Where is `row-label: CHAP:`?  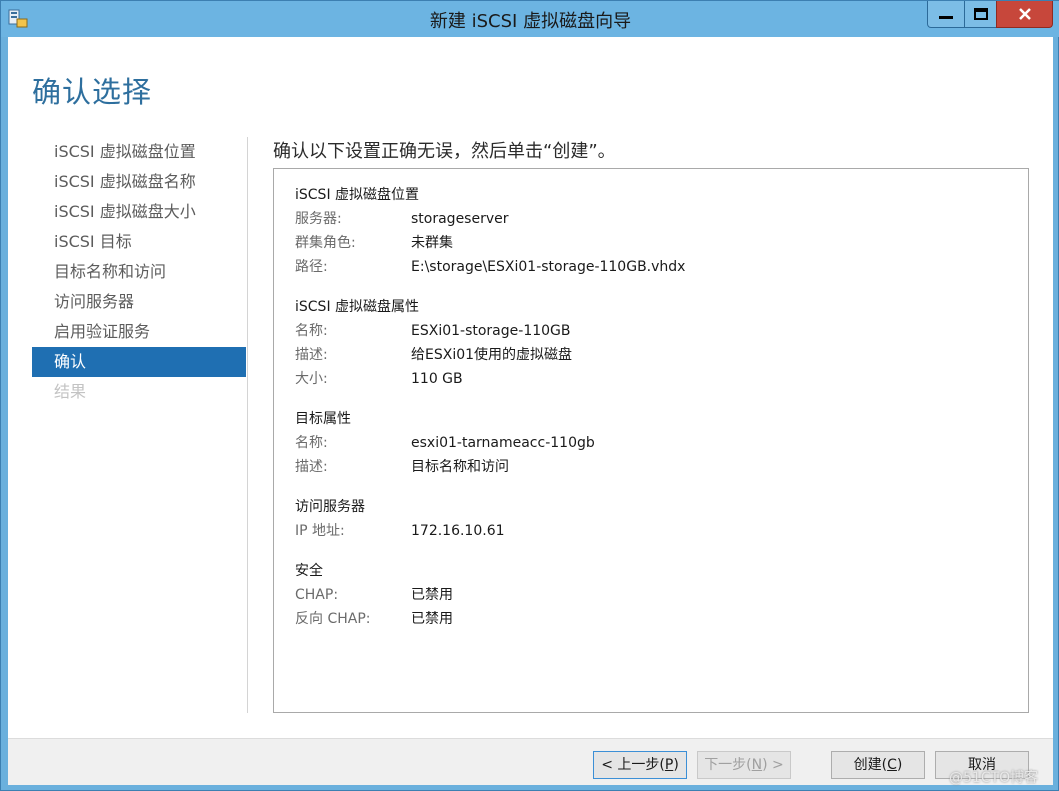
row-label: CHAP: is located at coordinates (317, 595).